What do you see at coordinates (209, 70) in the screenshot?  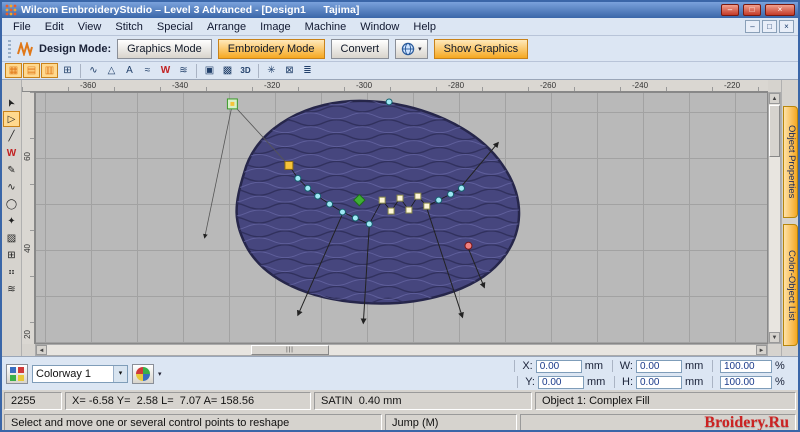 I see `pattern-stamp-icon: ▣` at bounding box center [209, 70].